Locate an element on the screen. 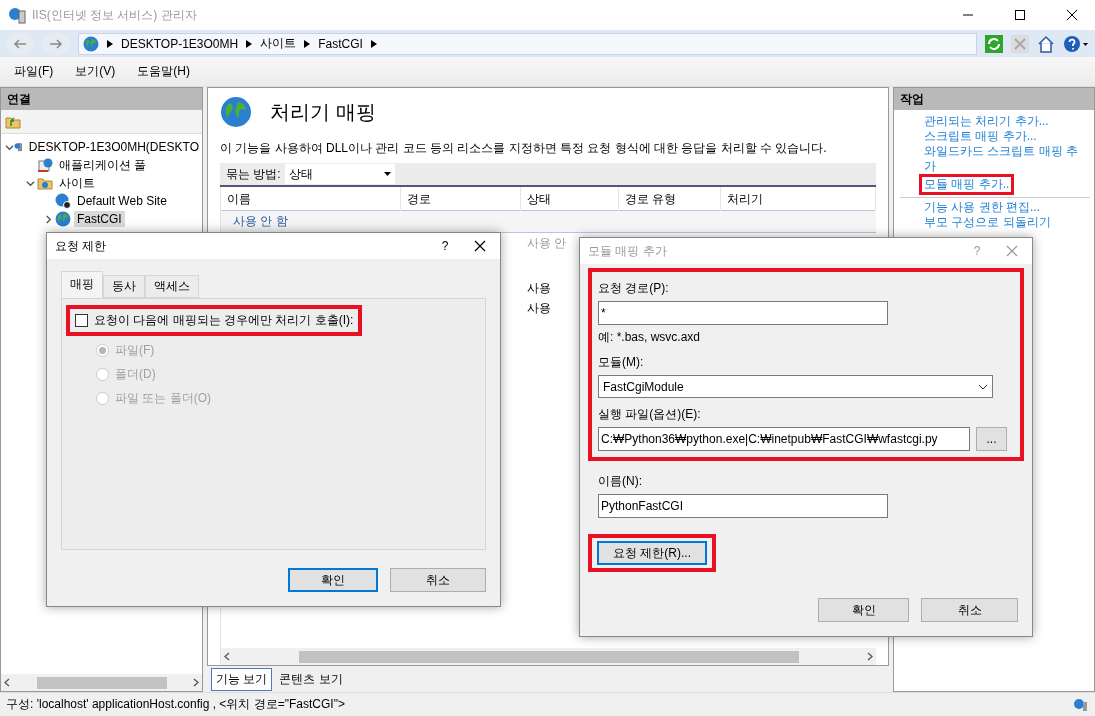 Image resolution: width=1095 pixels, height=716 pixels. menu-item: 파일(F) is located at coordinates (34, 71).